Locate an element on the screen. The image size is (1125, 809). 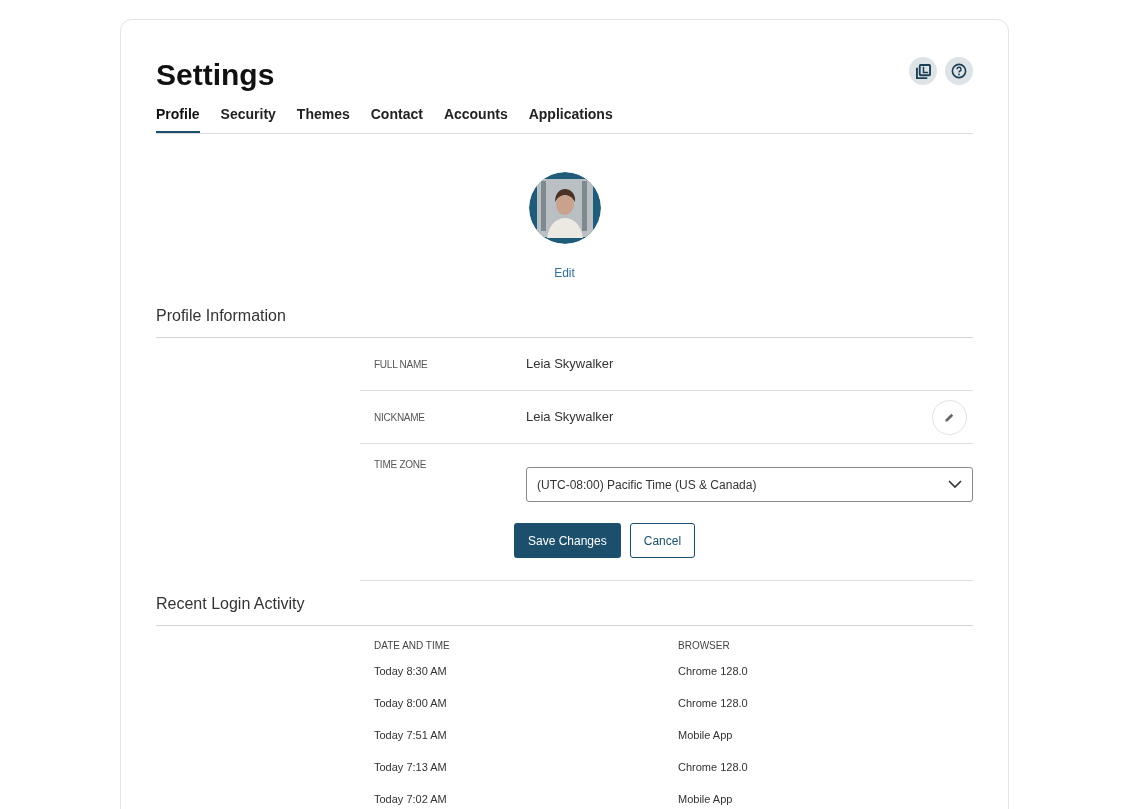
field-label: TIME ZONE is located at coordinates (401, 465).